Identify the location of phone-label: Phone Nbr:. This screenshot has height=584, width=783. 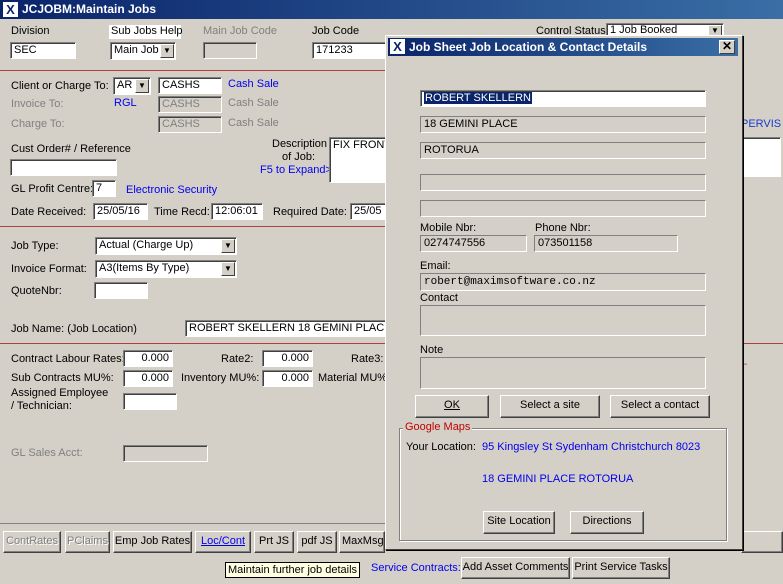
(563, 228).